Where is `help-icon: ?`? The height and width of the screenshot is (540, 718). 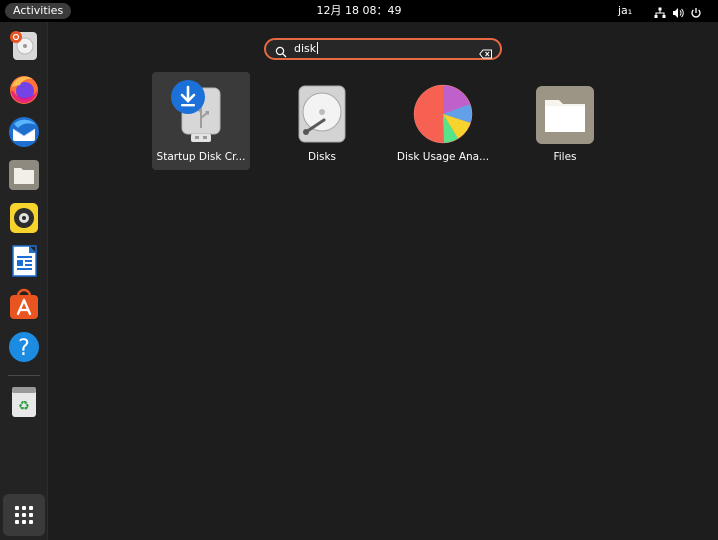
help-icon: ? is located at coordinates (24, 347).